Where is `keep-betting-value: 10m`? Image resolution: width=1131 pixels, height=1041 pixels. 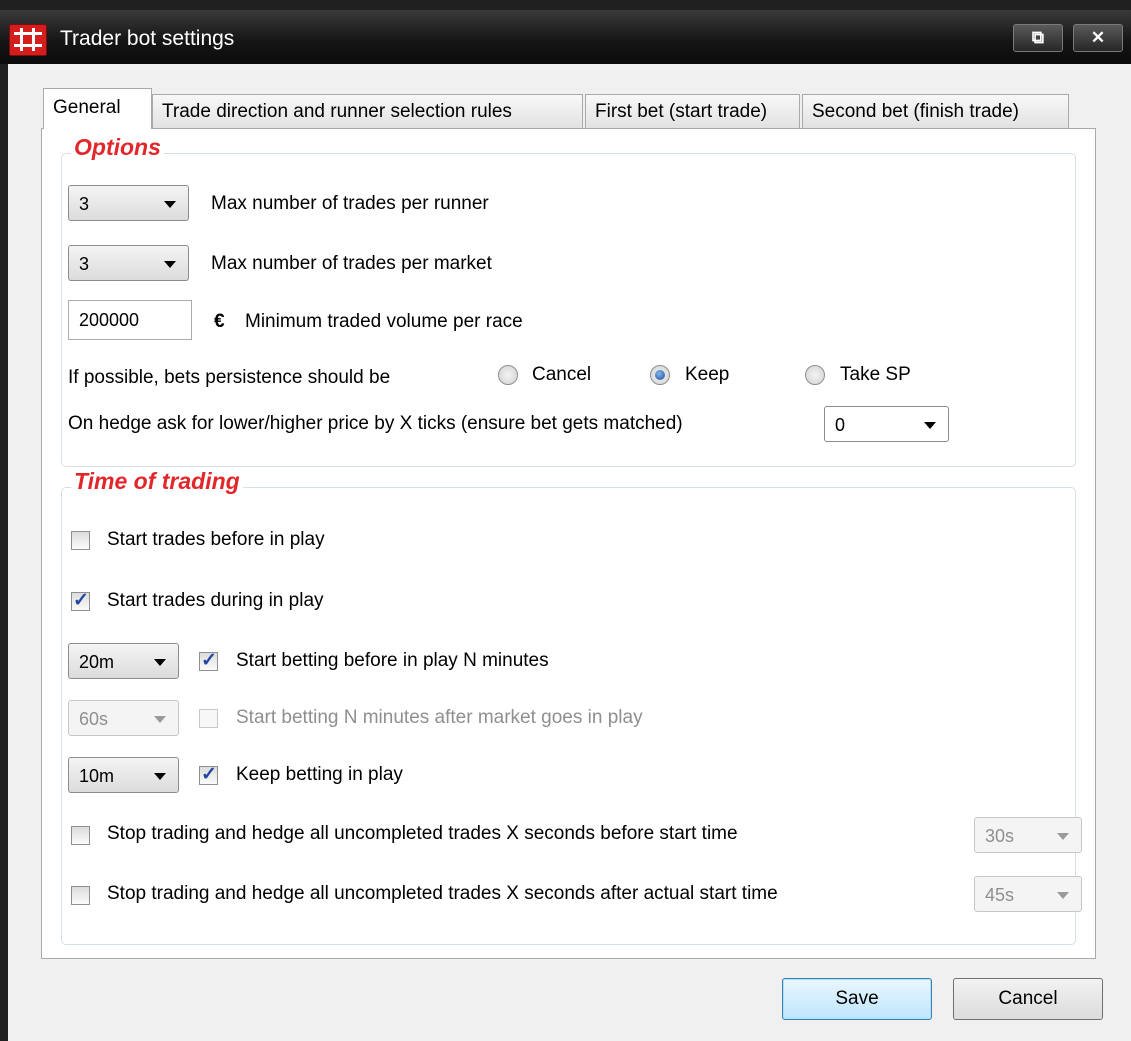 keep-betting-value: 10m is located at coordinates (97, 776).